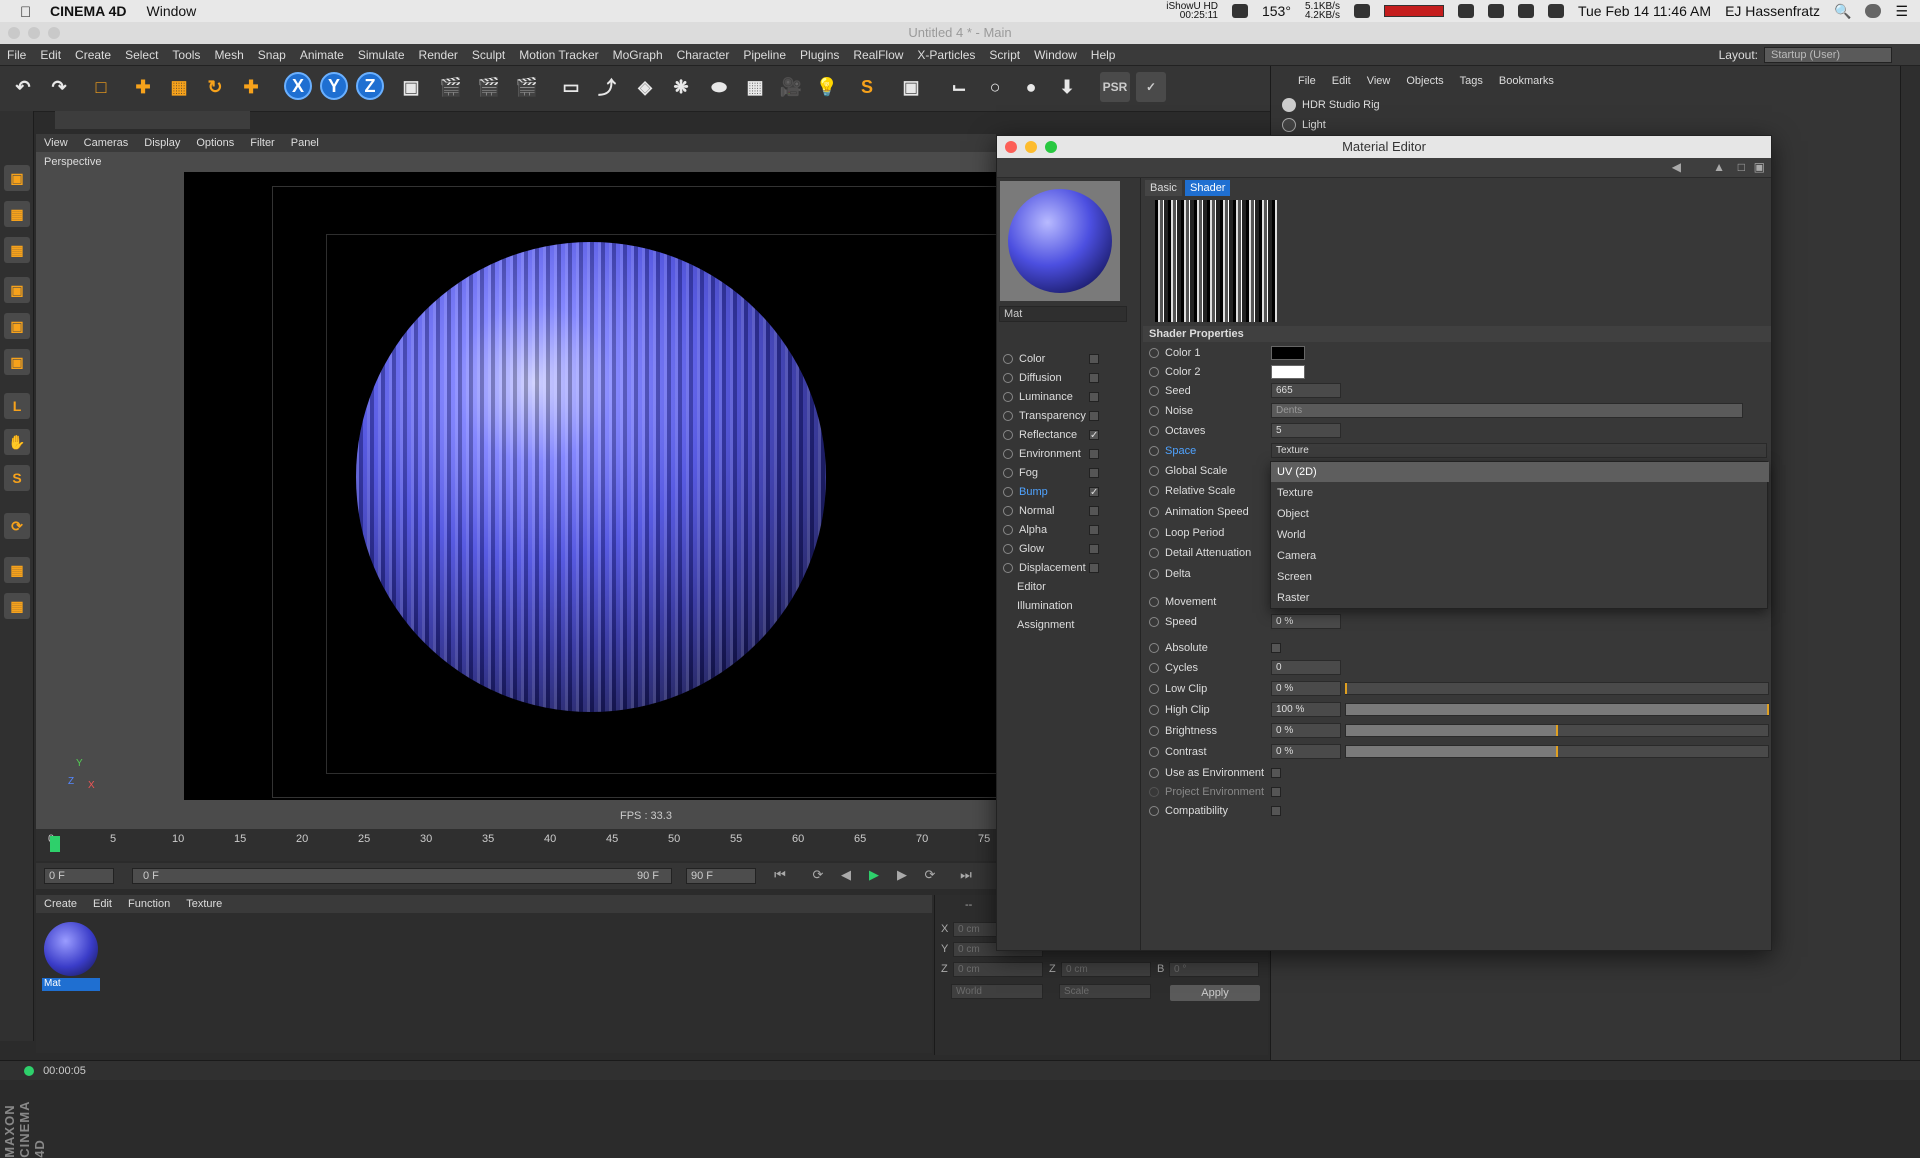 The height and width of the screenshot is (1158, 1920). I want to click on matmgr-menu-edit: Edit, so click(102, 904).